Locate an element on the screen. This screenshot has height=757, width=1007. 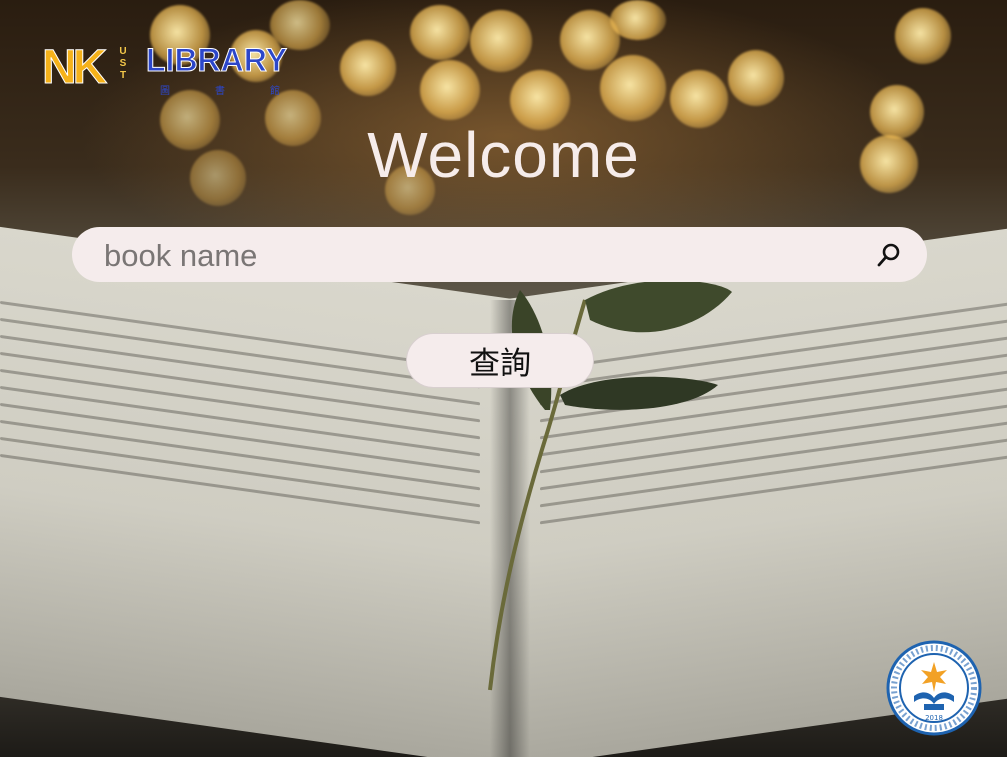
query-button: 查詢 is located at coordinates (500, 360).